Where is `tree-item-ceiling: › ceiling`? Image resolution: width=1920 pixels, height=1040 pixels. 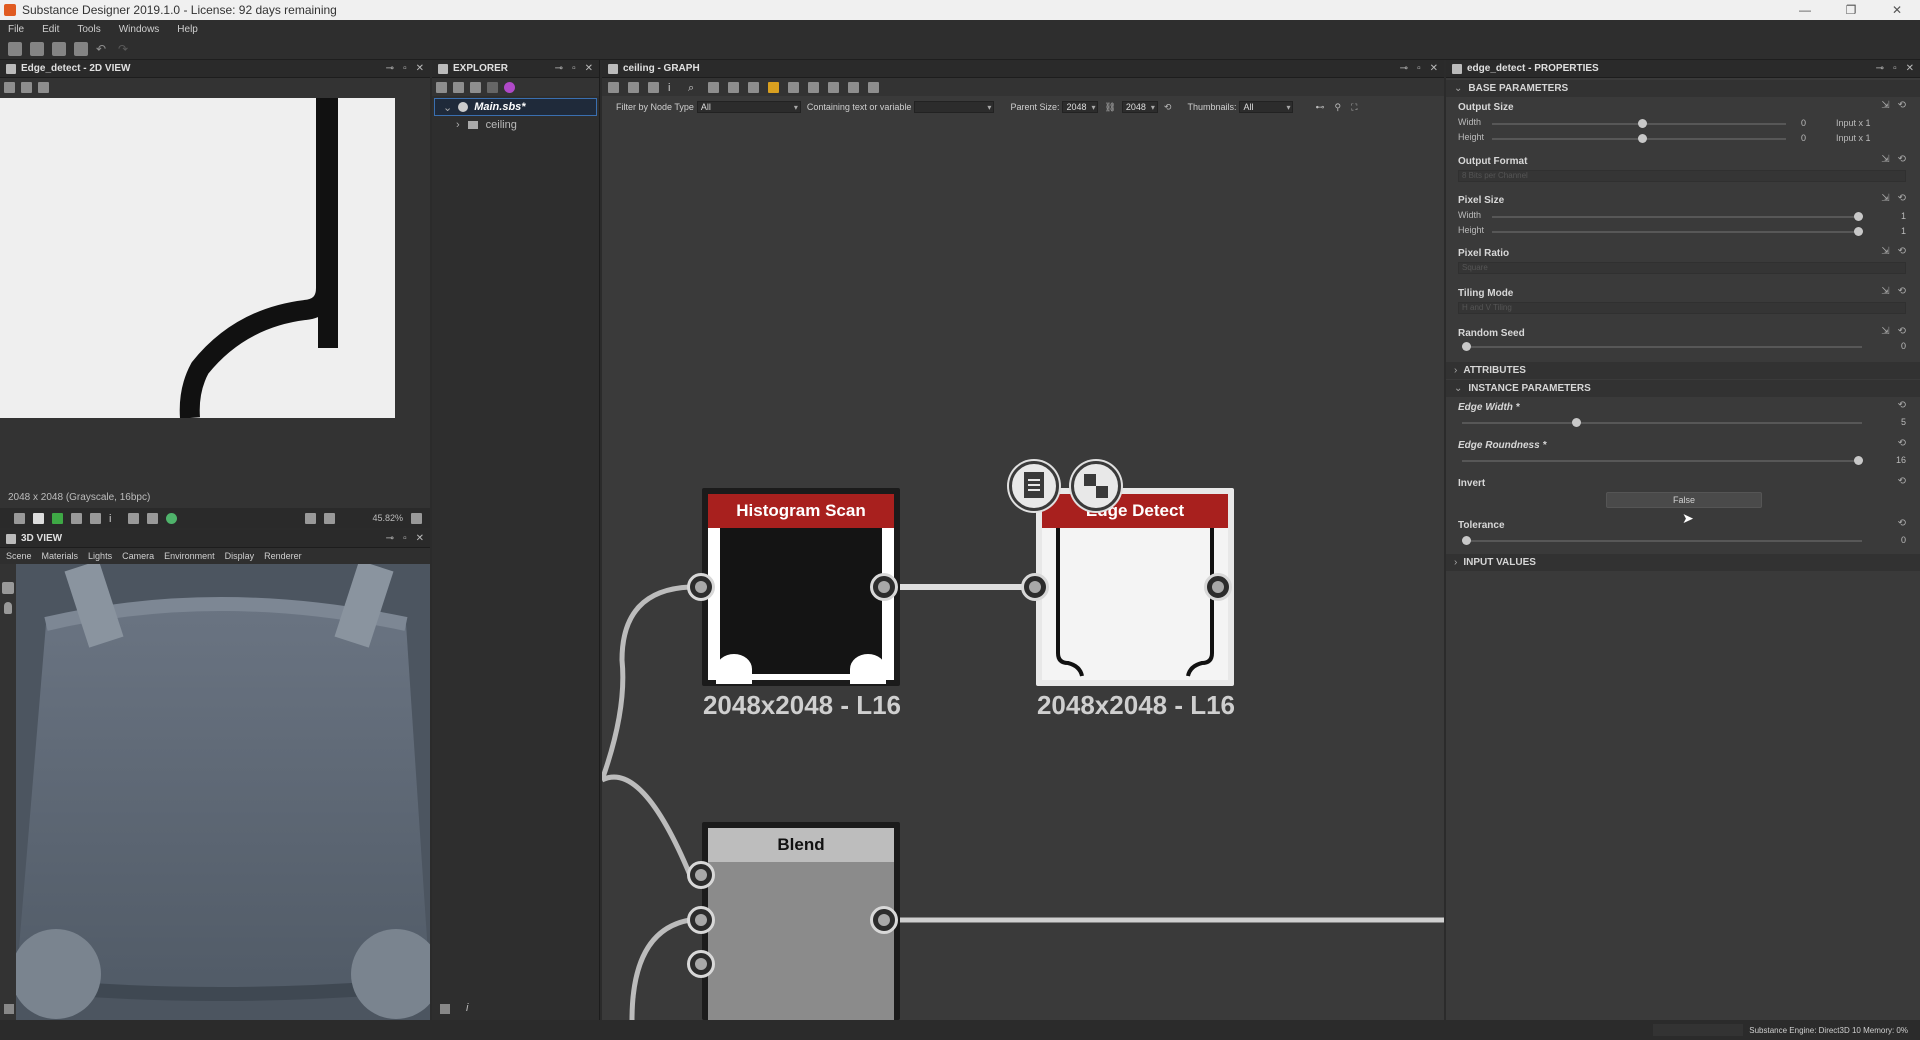 tree-item-ceiling: › ceiling is located at coordinates (515, 125).